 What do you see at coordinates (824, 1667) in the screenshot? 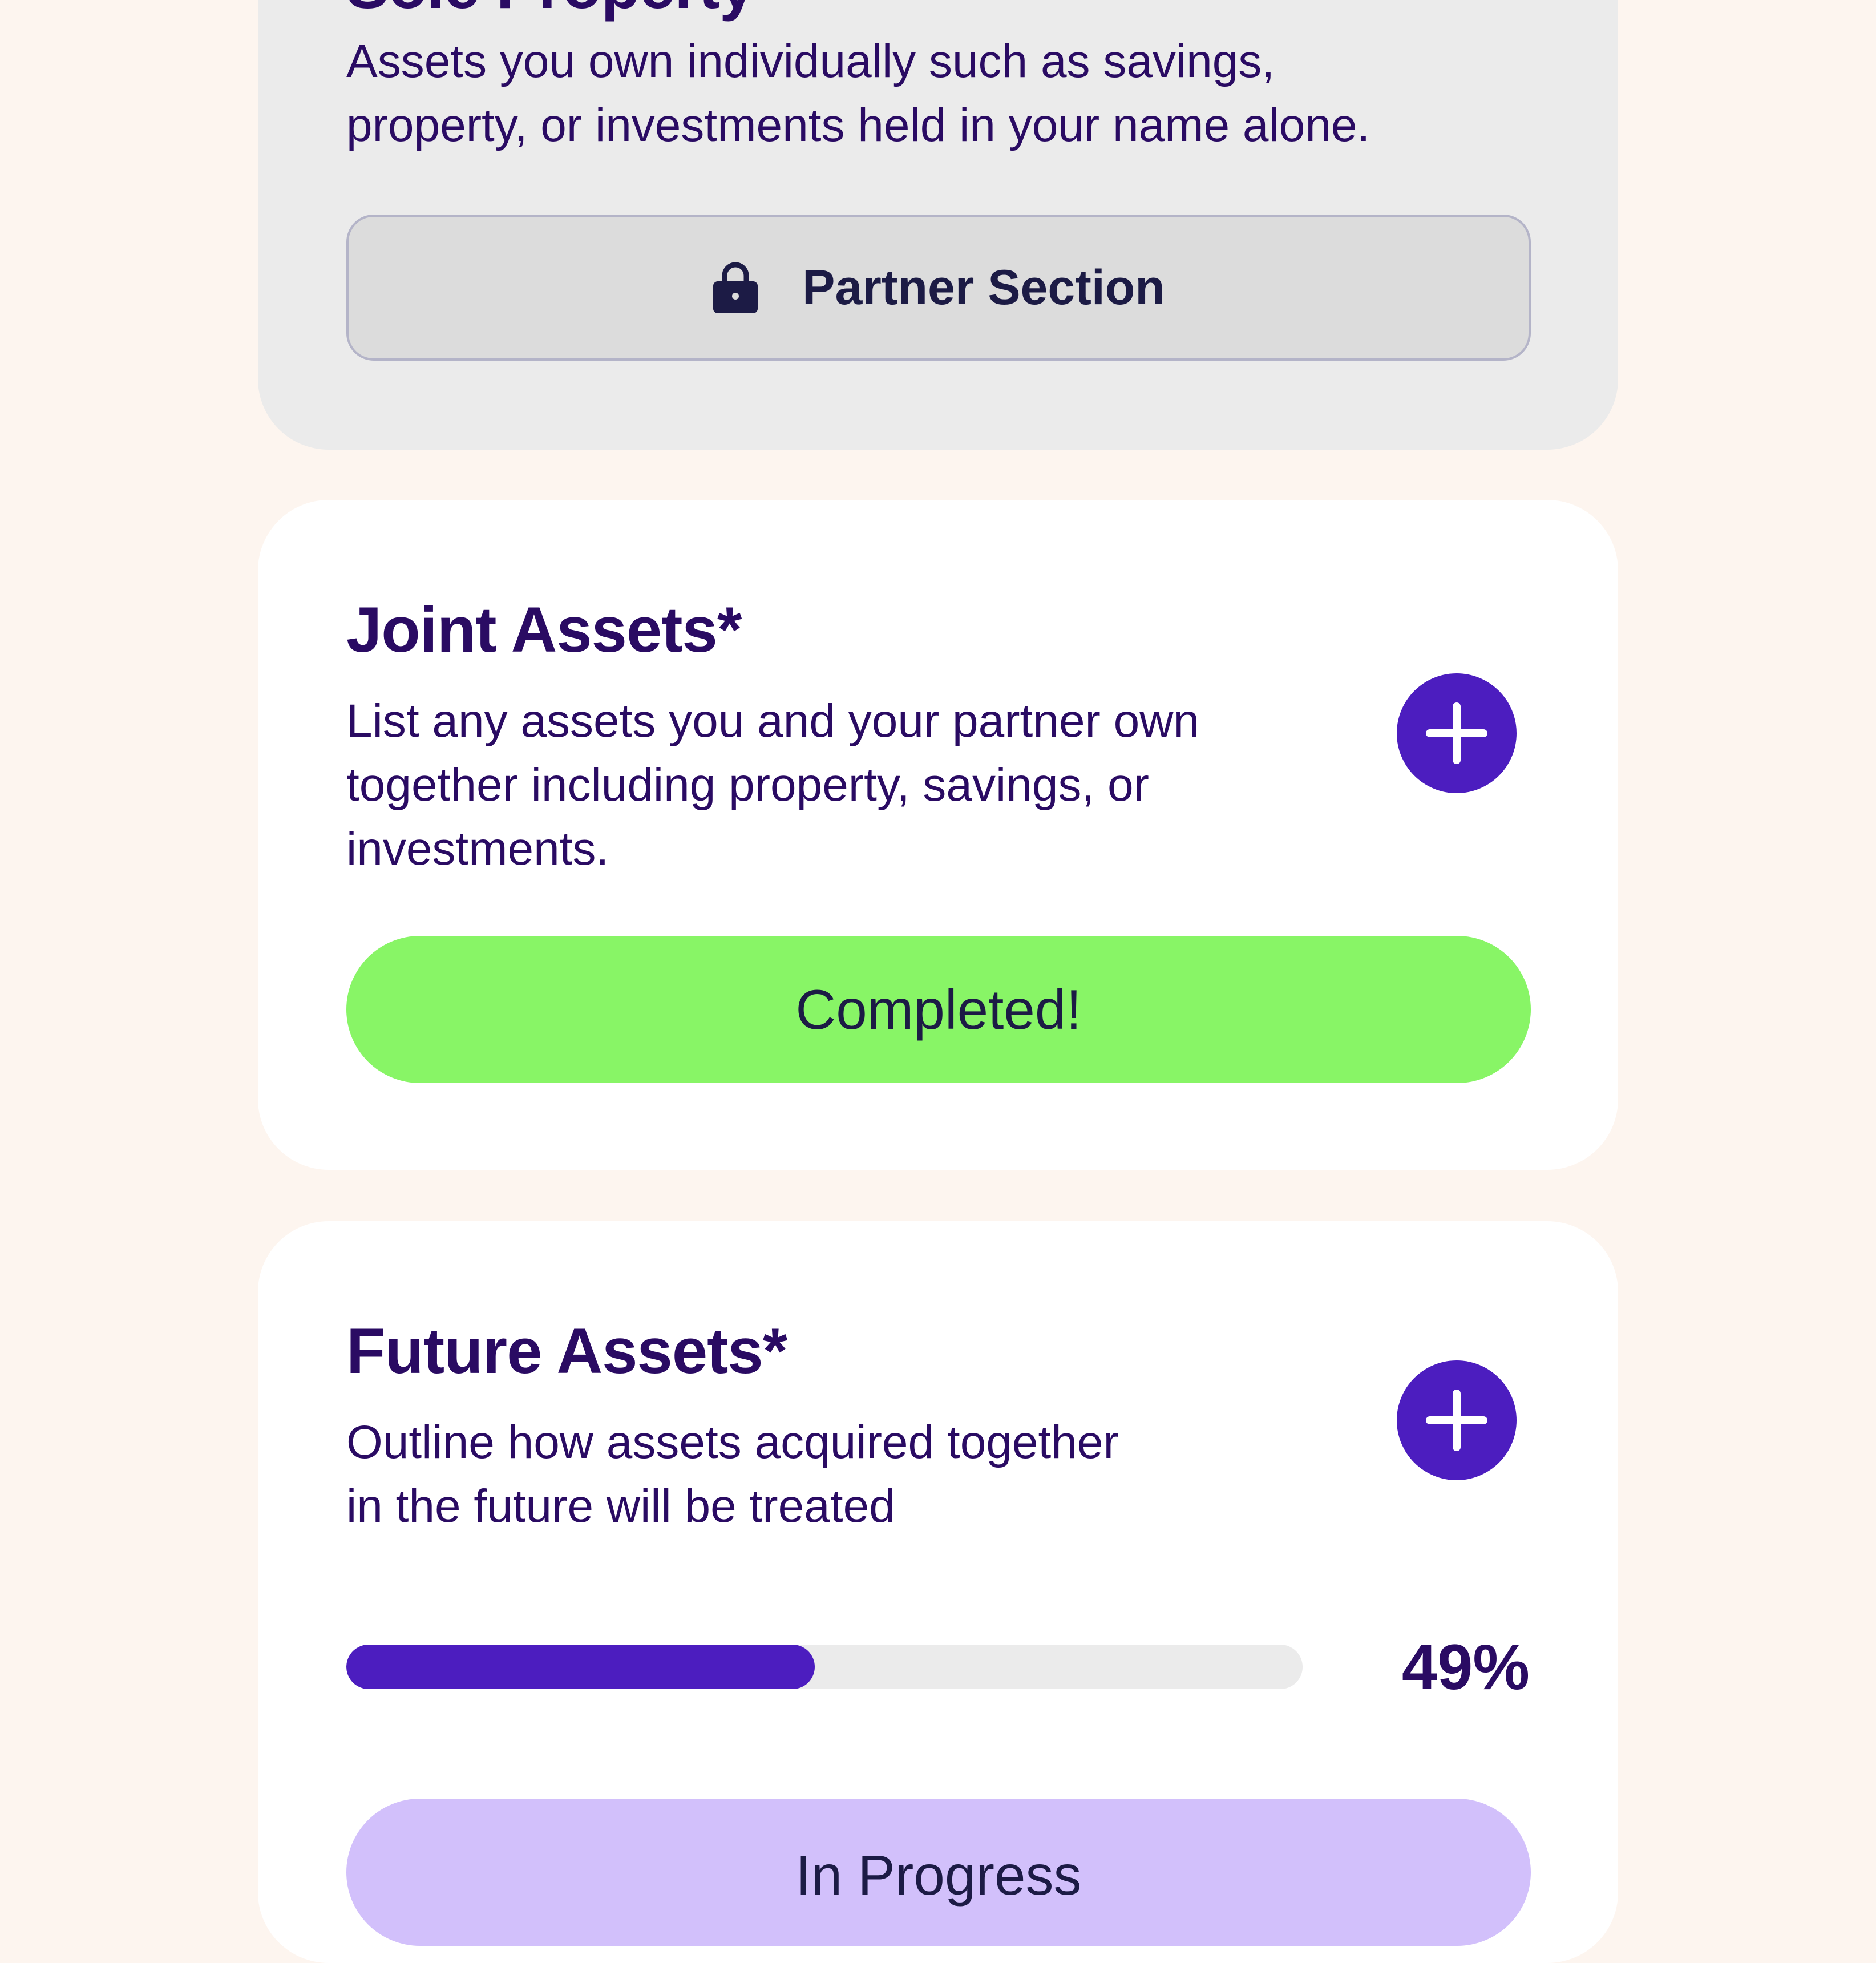
I see `progress-bar` at bounding box center [824, 1667].